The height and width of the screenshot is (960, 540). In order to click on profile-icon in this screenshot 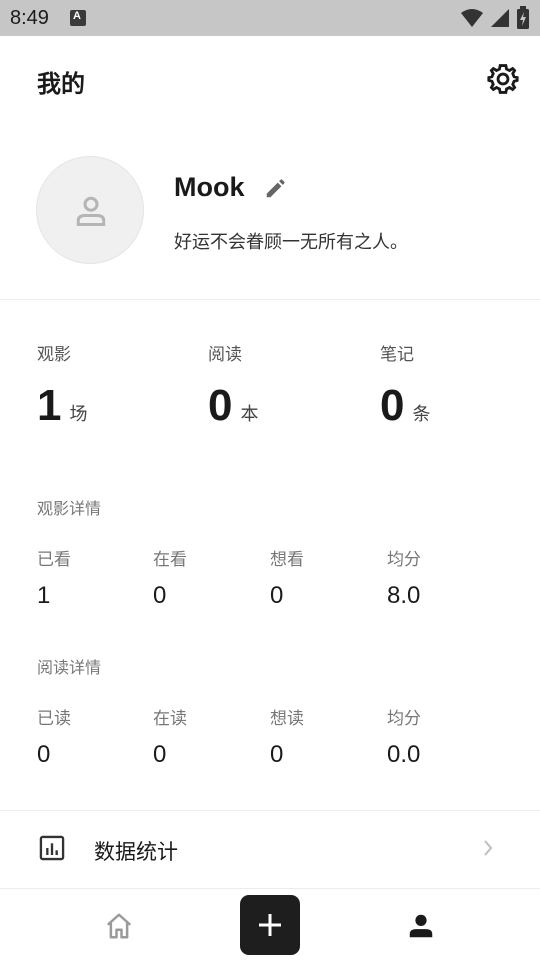, I will do `click(421, 926)`.